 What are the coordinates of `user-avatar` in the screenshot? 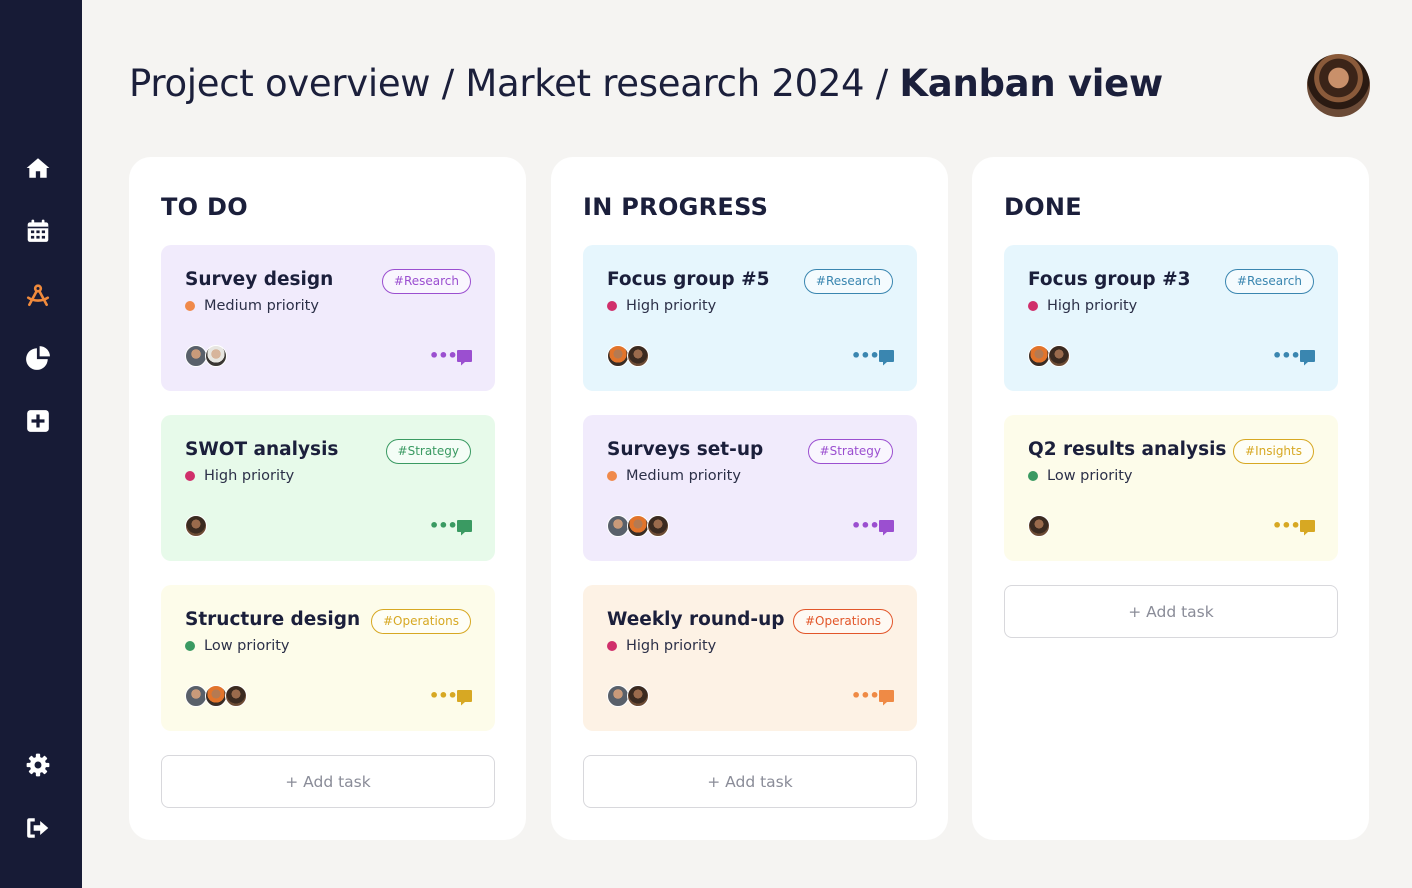 It's located at (1338, 85).